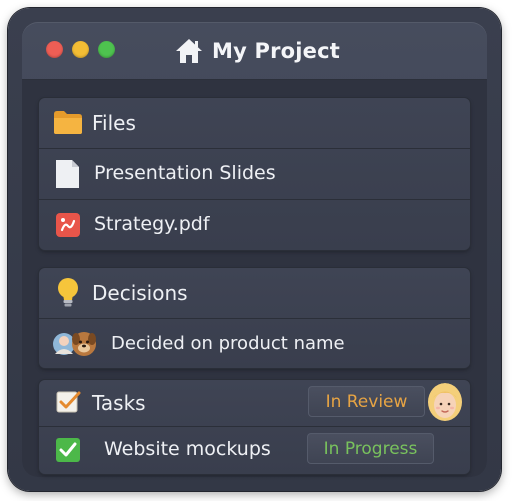 This screenshot has height=501, width=512. I want to click on decision-item-label: Decided on product name, so click(228, 343).